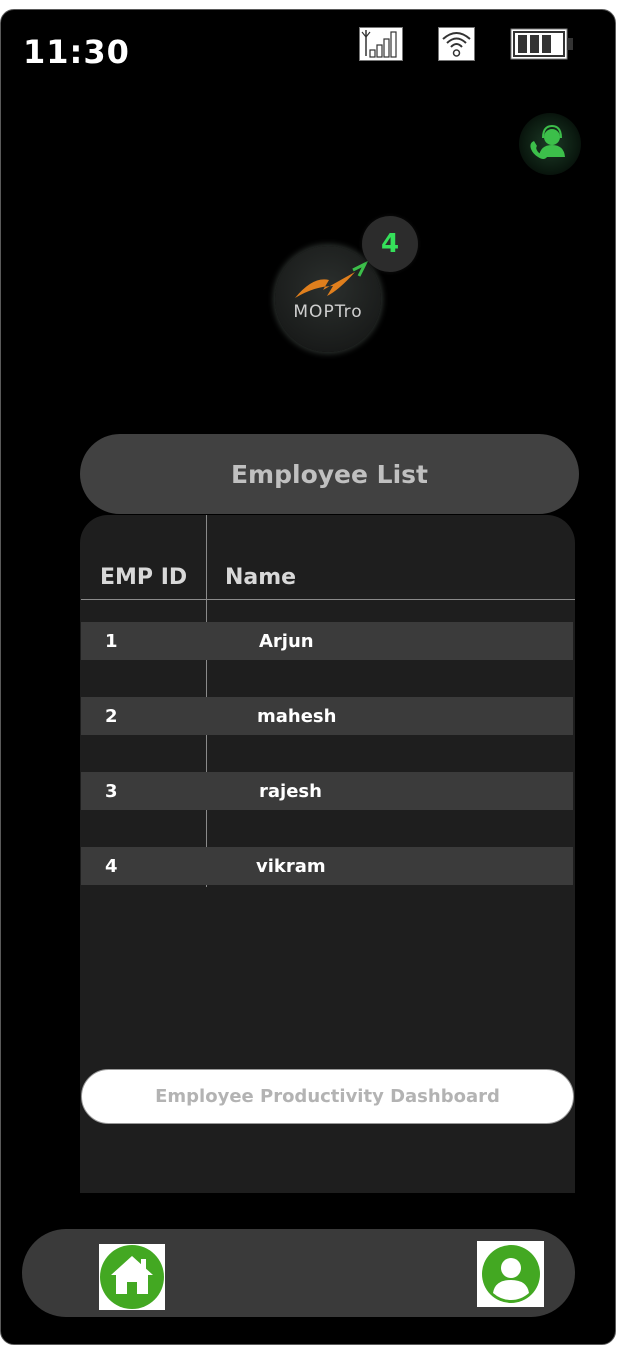  I want to click on signal-icon, so click(381, 44).